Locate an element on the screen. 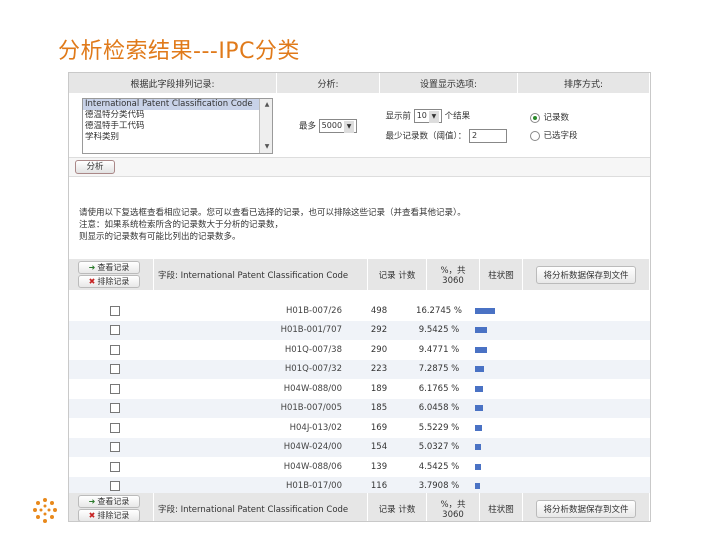 Image resolution: width=720 pixels, height=540 pixels. table-row: H01Q-007/32 223 7.2875 % is located at coordinates (359, 369).